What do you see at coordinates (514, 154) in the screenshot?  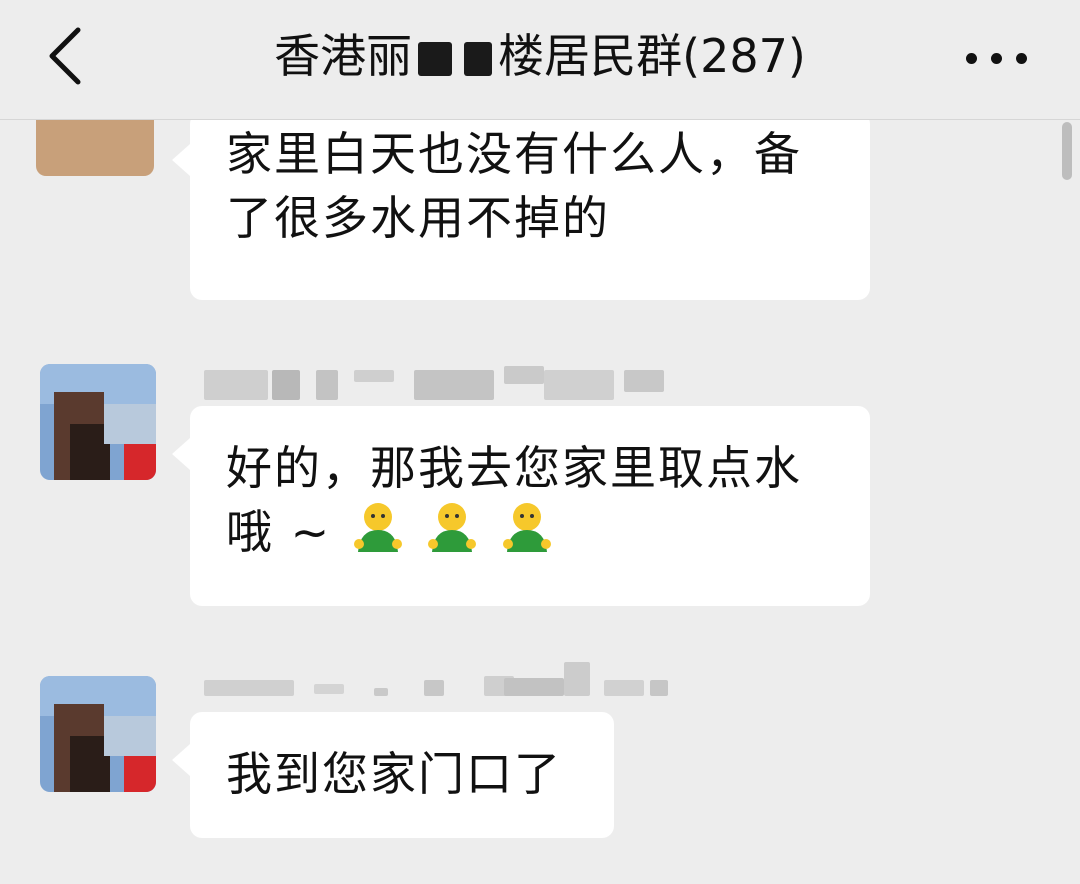 I see `message-text: 家里白天也没有什么人，备` at bounding box center [514, 154].